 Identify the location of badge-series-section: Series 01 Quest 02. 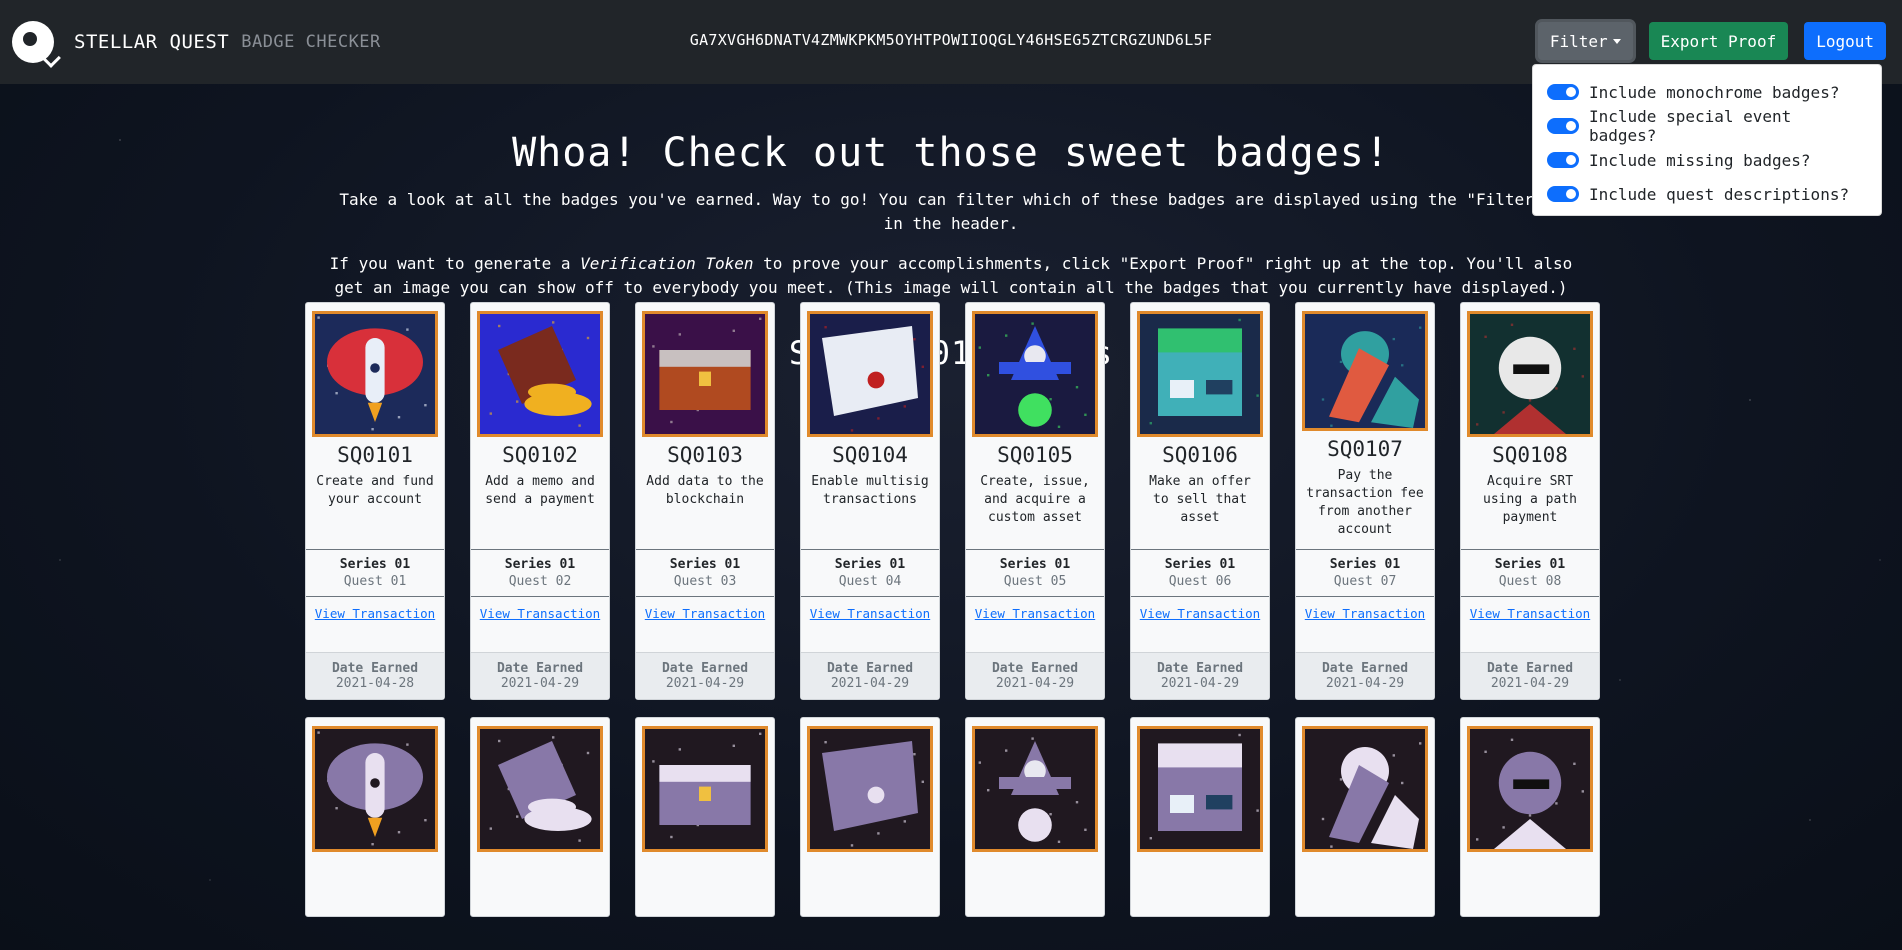
(540, 572).